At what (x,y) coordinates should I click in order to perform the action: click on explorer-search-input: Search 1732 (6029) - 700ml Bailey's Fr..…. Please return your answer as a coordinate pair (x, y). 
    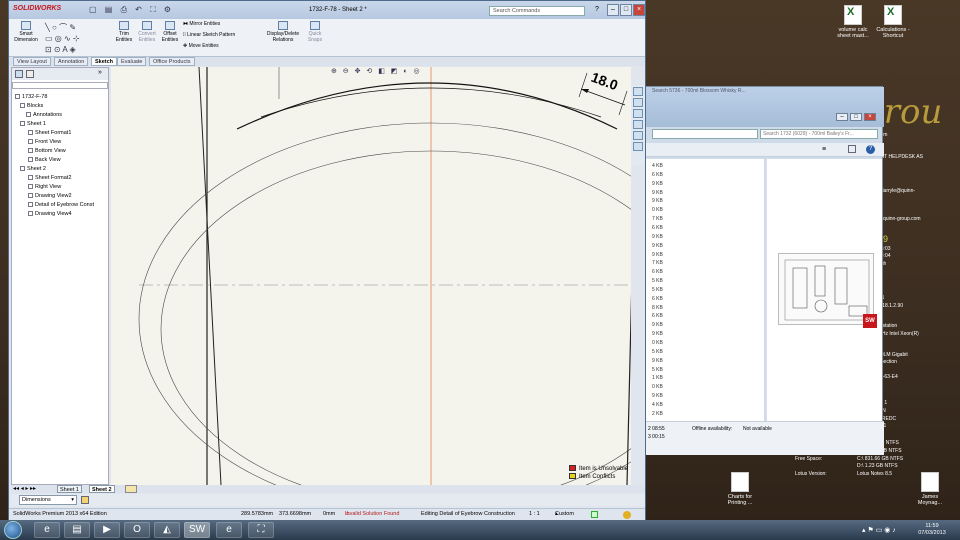
    Looking at the image, I should click on (819, 134).